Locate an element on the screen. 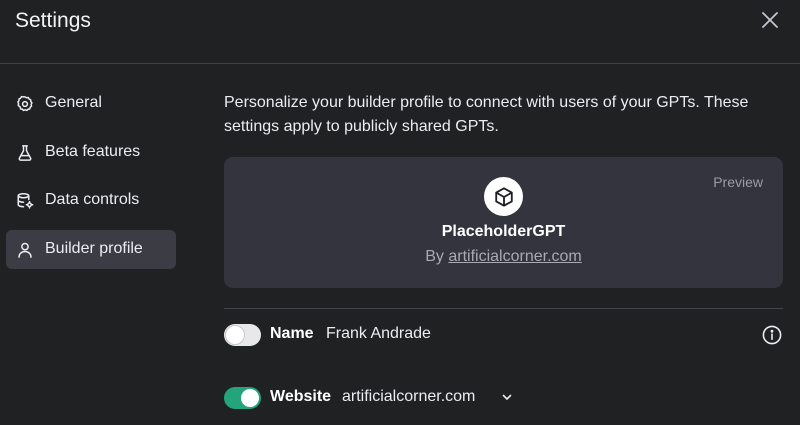  sidebar-item-builder-profile: Builder profile is located at coordinates (91, 249).